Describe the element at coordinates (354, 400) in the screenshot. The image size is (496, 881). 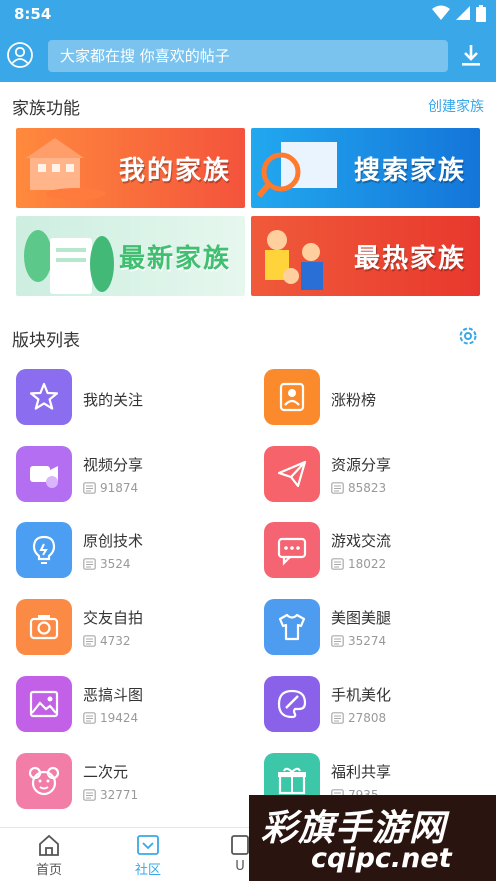
I see `board-name: 涨粉榜` at that location.